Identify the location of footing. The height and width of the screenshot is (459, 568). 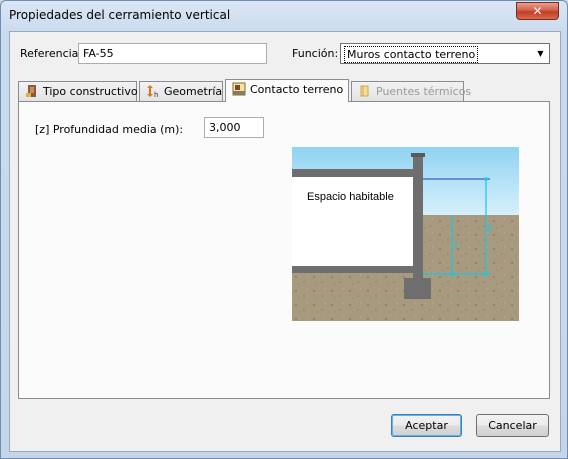
(417, 288).